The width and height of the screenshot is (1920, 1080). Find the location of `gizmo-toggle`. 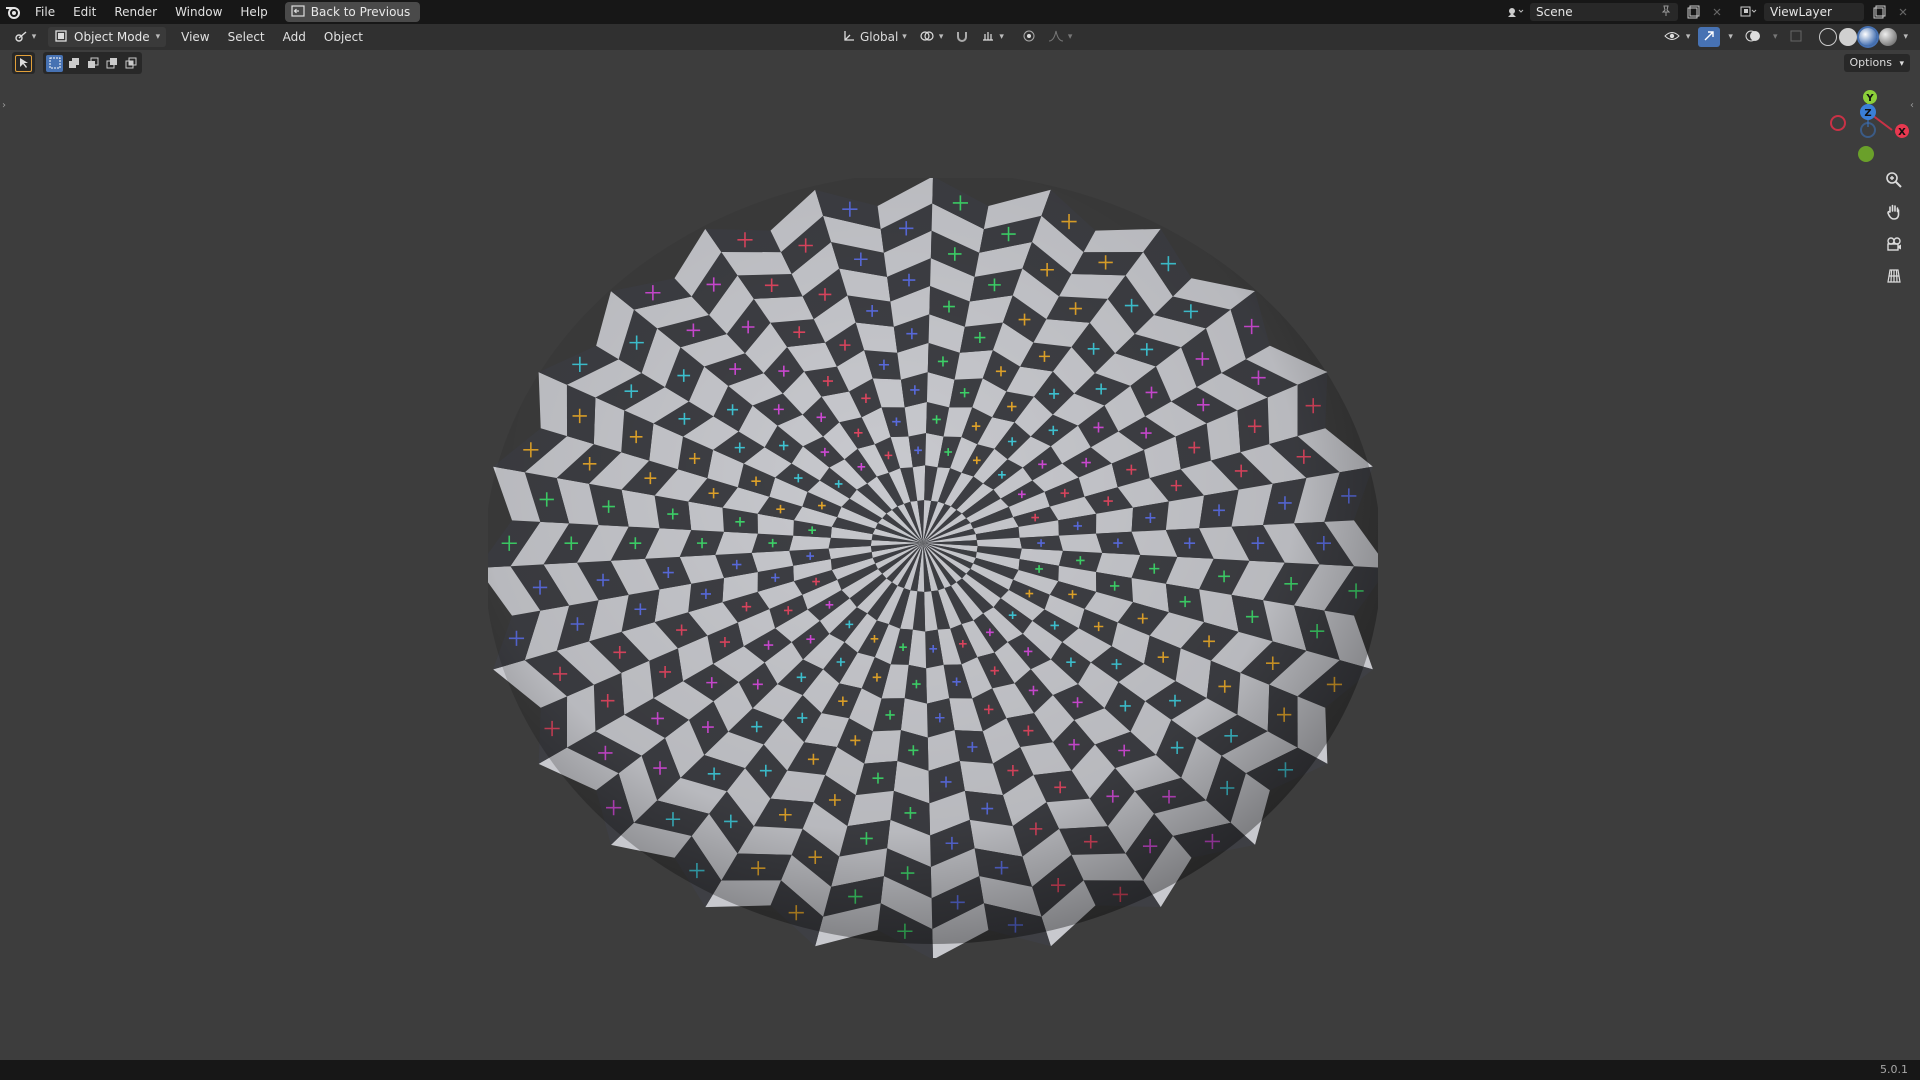

gizmo-toggle is located at coordinates (1709, 37).